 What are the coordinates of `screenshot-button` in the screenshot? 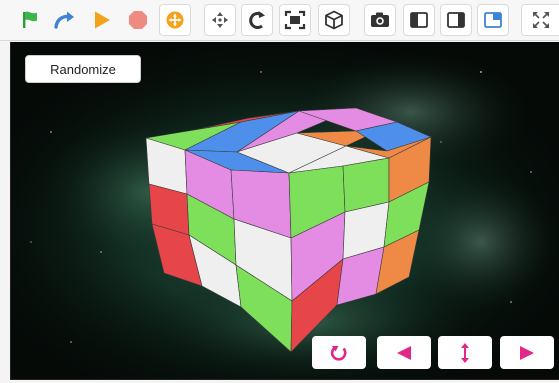 It's located at (380, 20).